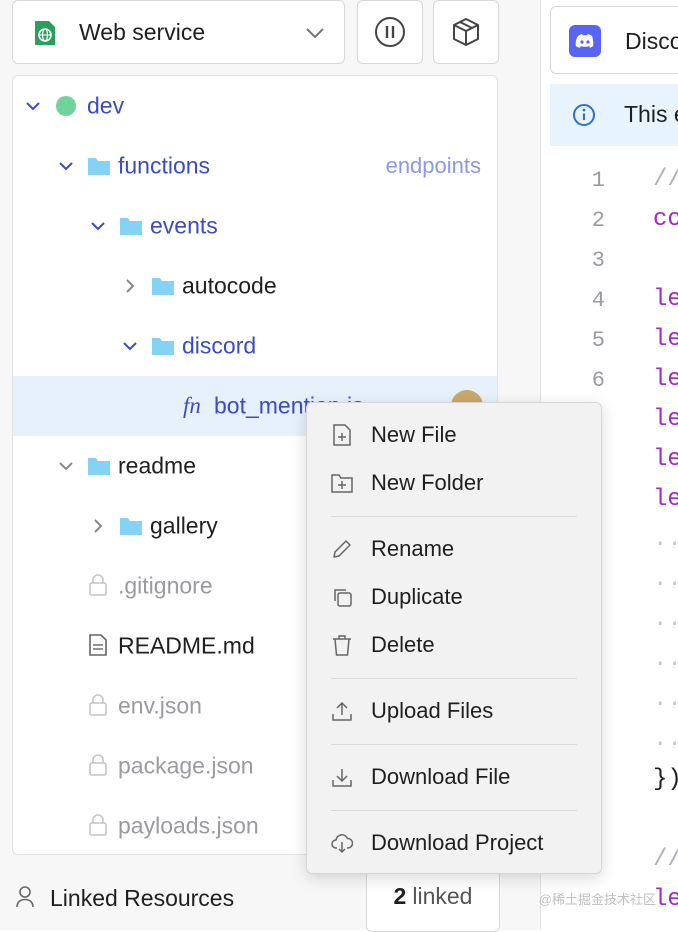  I want to click on tree-item-functions: functions endpoints, so click(255, 166).